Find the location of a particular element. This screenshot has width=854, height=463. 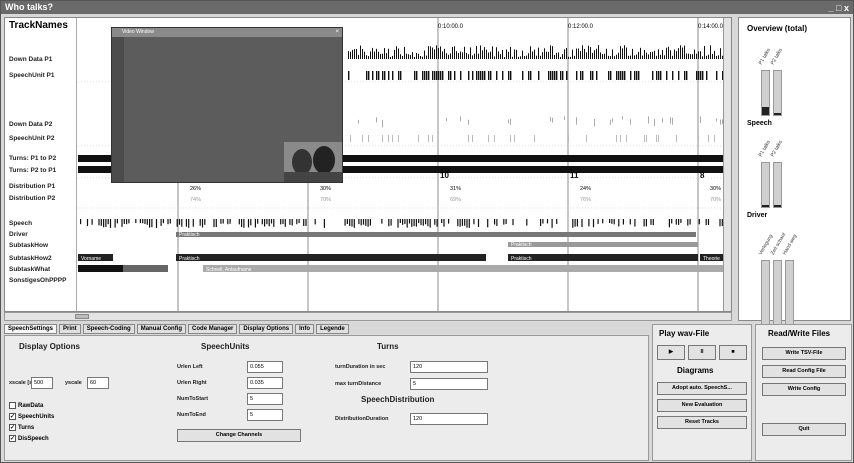

speech-unit-field-input: 0.035 is located at coordinates (265, 383).